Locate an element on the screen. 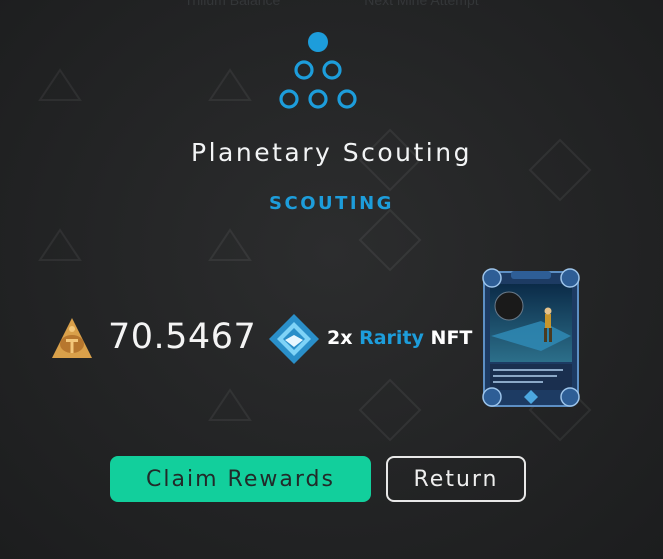 The width and height of the screenshot is (663, 559). faded-trilium-balance: Trilium Balance is located at coordinates (232, 4).